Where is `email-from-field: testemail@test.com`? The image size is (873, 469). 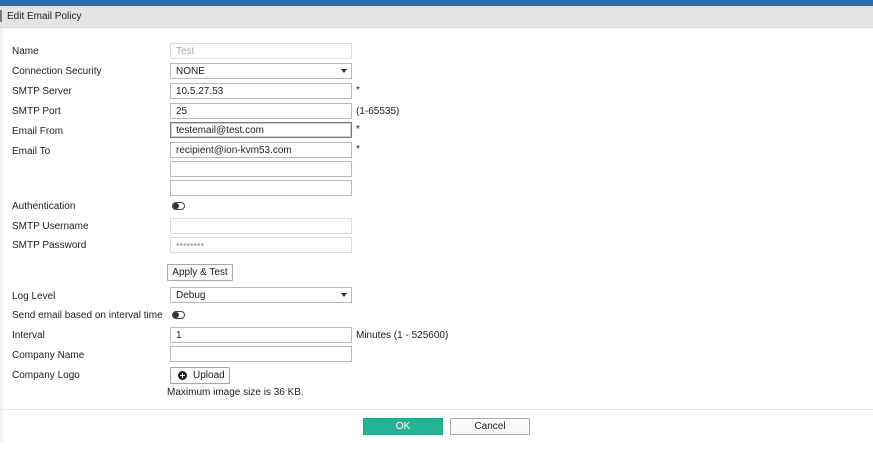
email-from-field: testemail@test.com is located at coordinates (261, 130).